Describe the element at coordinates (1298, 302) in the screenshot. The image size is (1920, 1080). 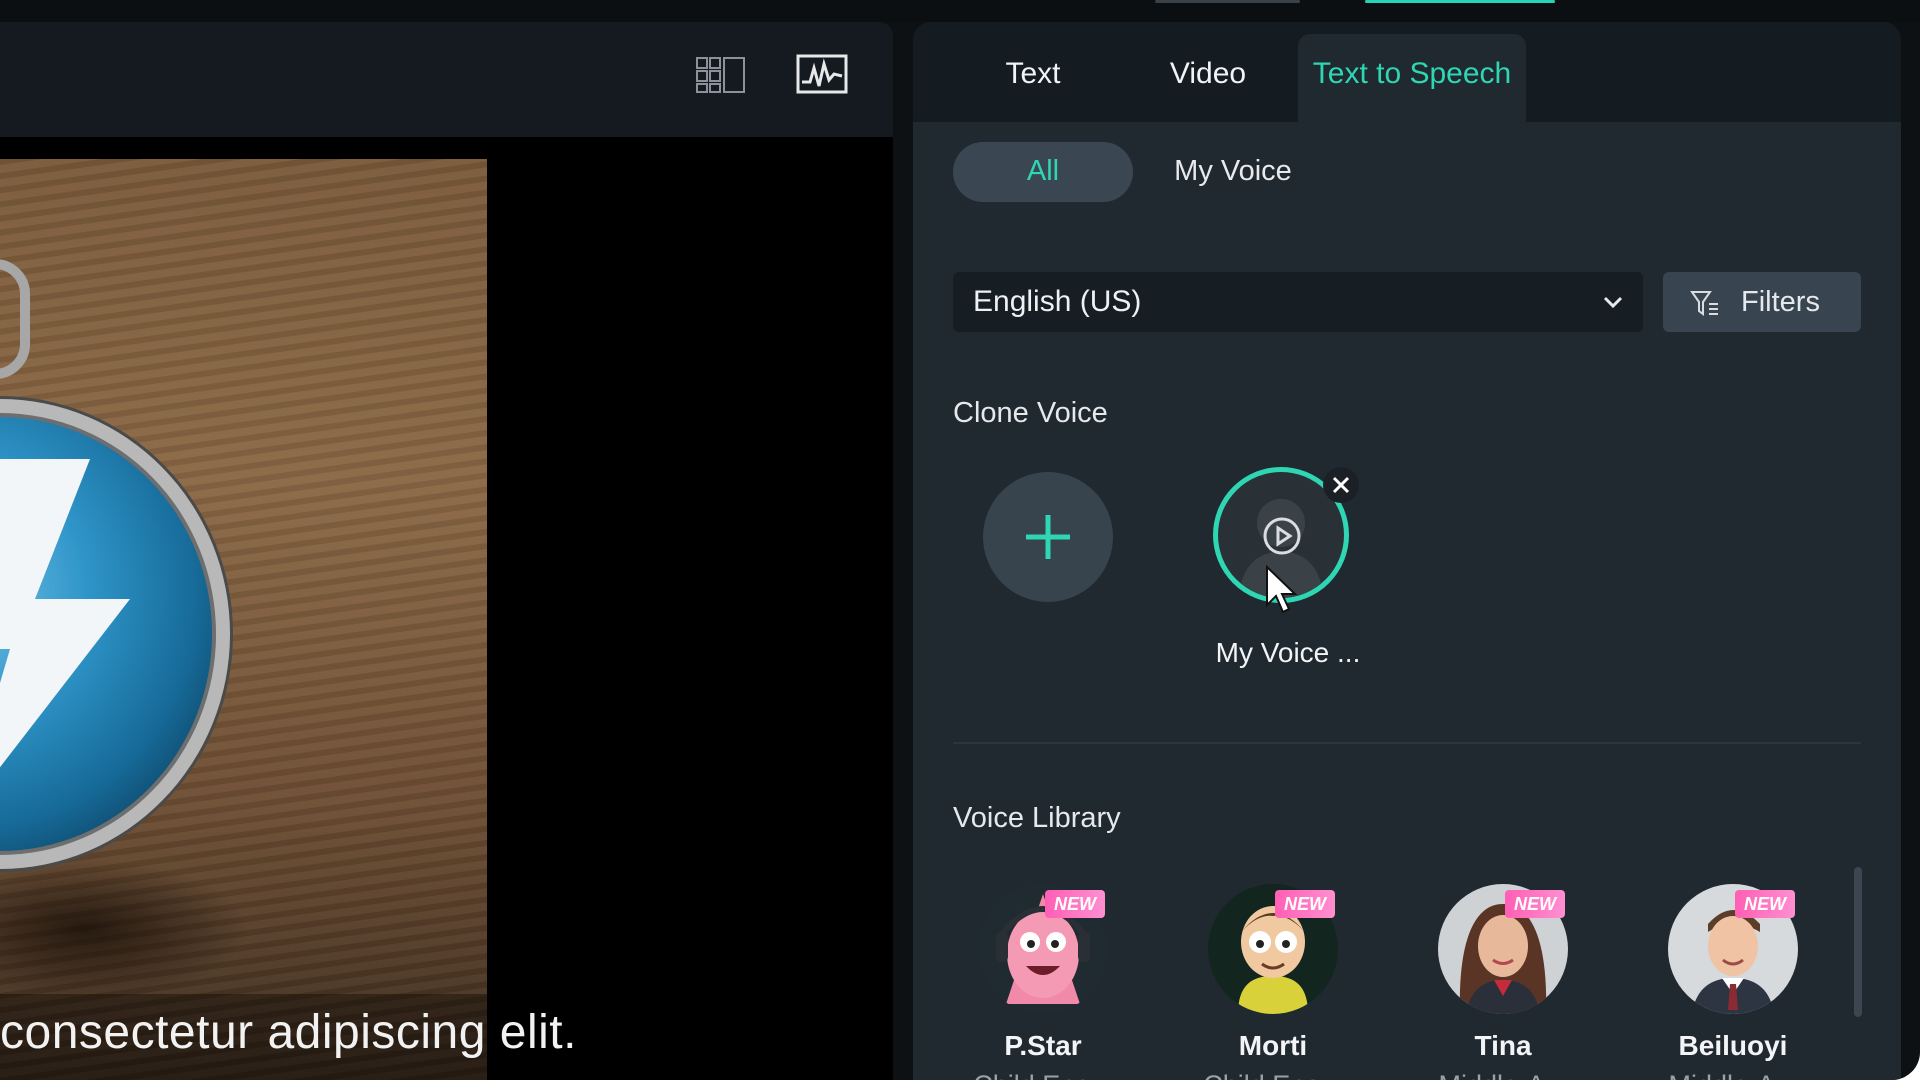
I see `language-dropdown: English (US)` at that location.